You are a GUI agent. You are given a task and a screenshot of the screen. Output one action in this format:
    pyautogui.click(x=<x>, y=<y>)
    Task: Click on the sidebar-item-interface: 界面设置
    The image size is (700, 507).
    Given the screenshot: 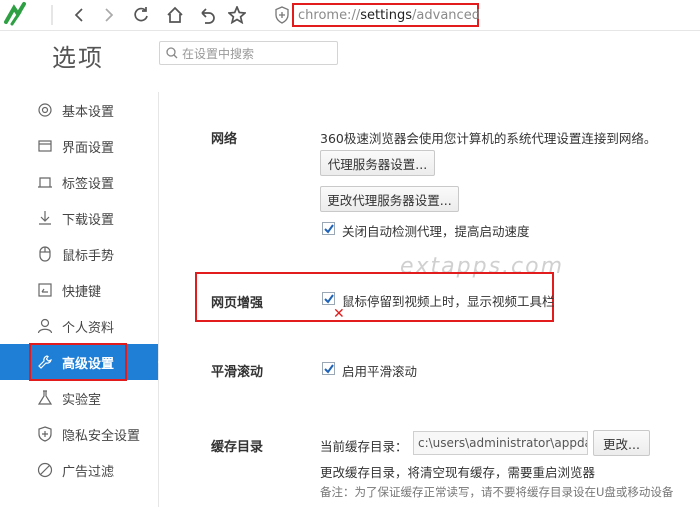 What is the action you would take?
    pyautogui.click(x=79, y=146)
    